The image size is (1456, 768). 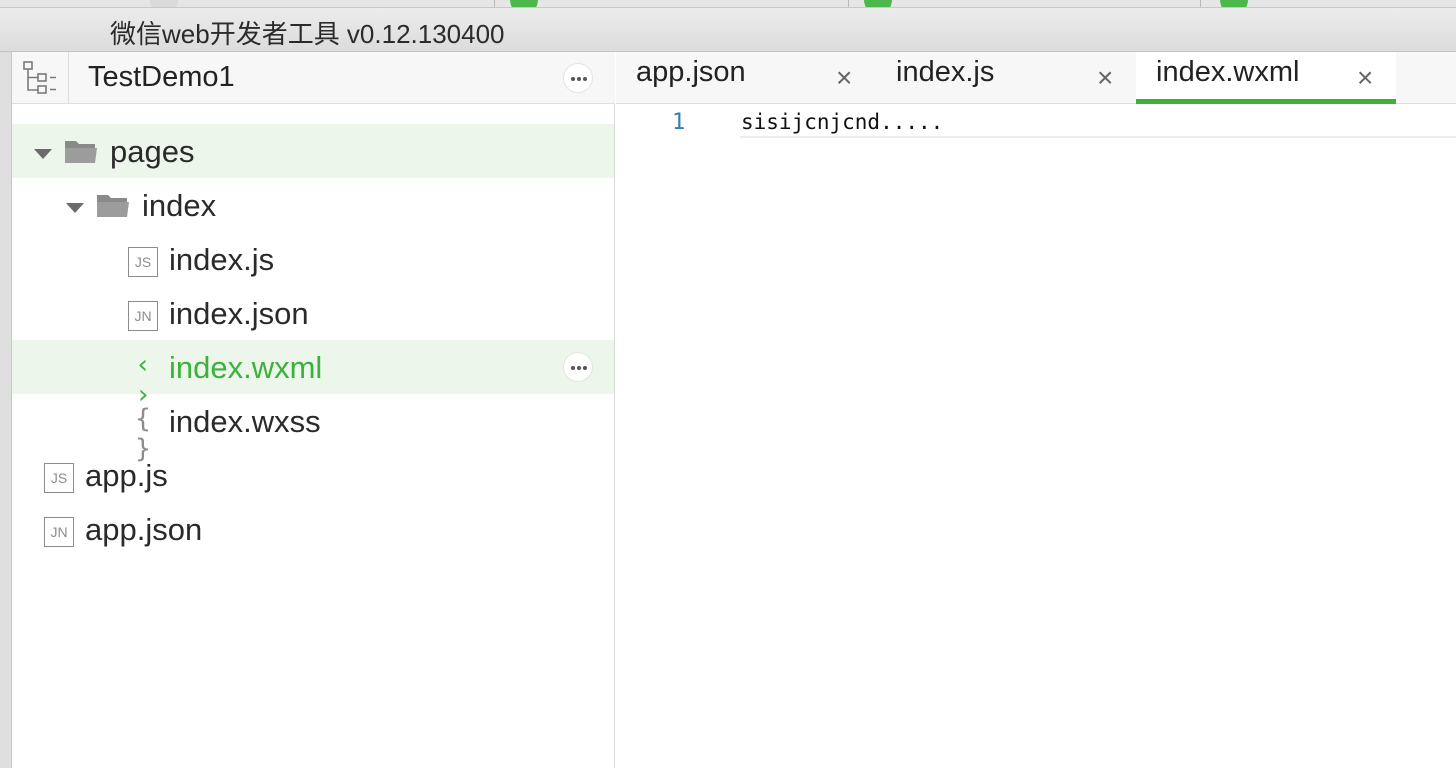 What do you see at coordinates (728, 30) in the screenshot?
I see `window-titlebar: 微信web开发者工具 v0.12.130400` at bounding box center [728, 30].